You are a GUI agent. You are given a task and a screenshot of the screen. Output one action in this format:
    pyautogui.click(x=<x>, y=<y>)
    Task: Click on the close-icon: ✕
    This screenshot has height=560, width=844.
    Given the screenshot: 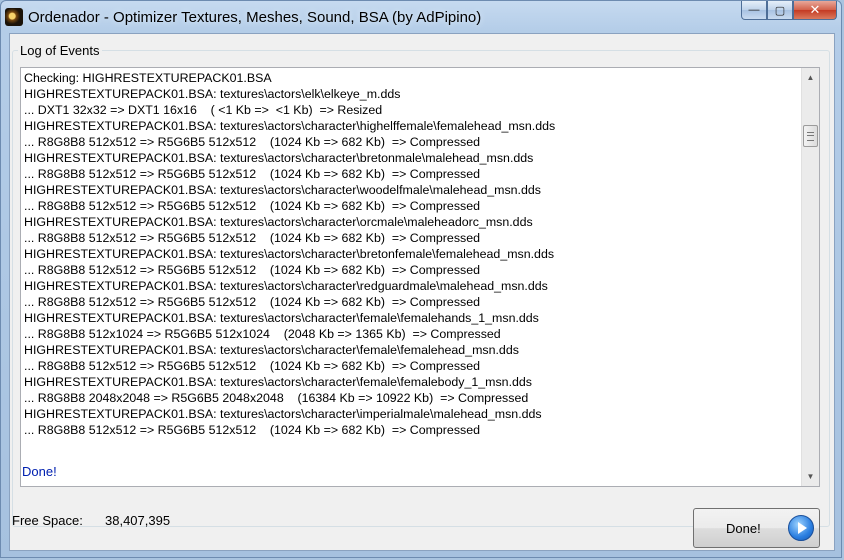 What is the action you would take?
    pyautogui.click(x=815, y=9)
    